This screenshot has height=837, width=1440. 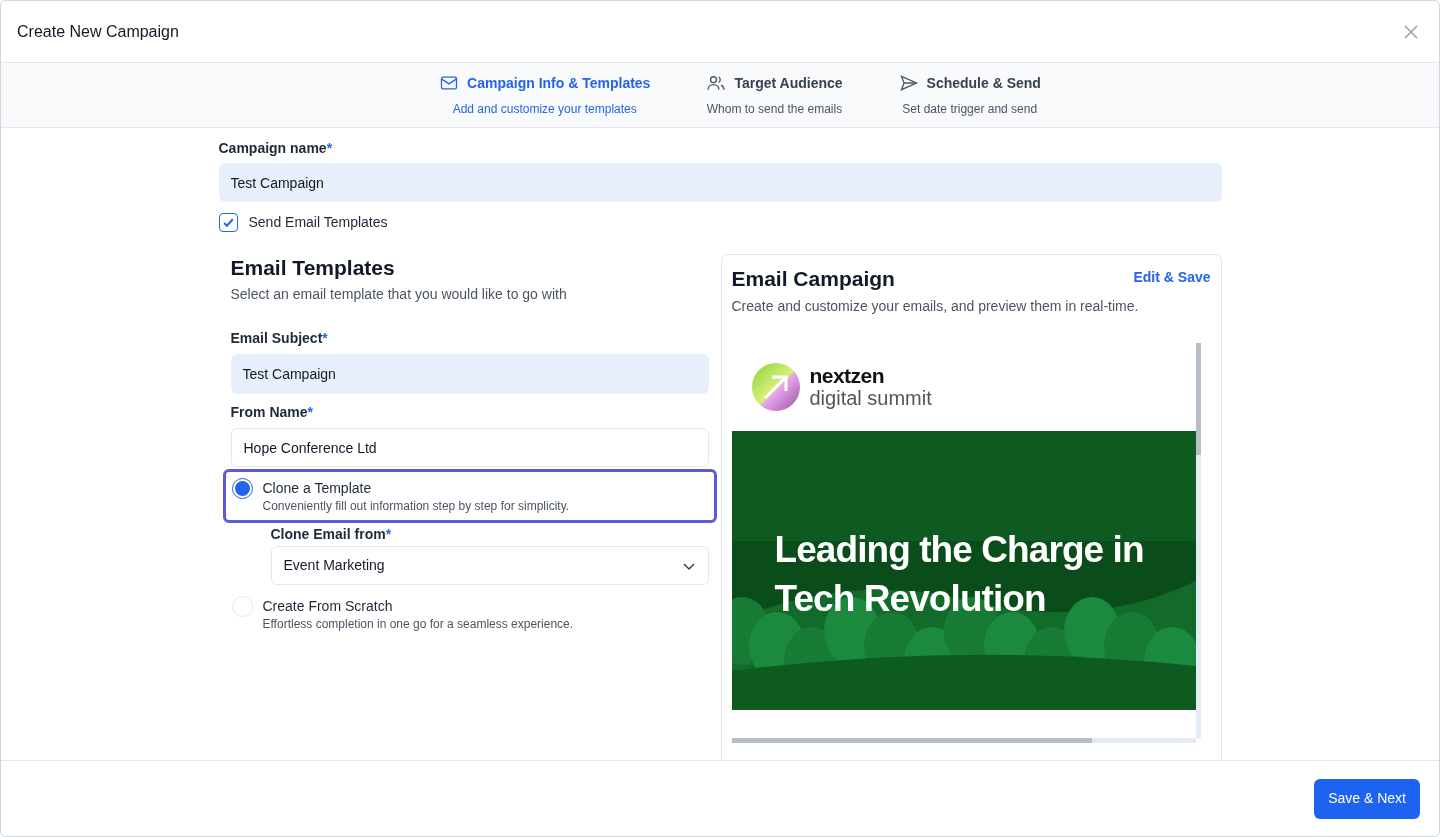 I want to click on radio-option: Clone a Template Conveniently fill out information step by step for simplicity., so click(x=469, y=496).